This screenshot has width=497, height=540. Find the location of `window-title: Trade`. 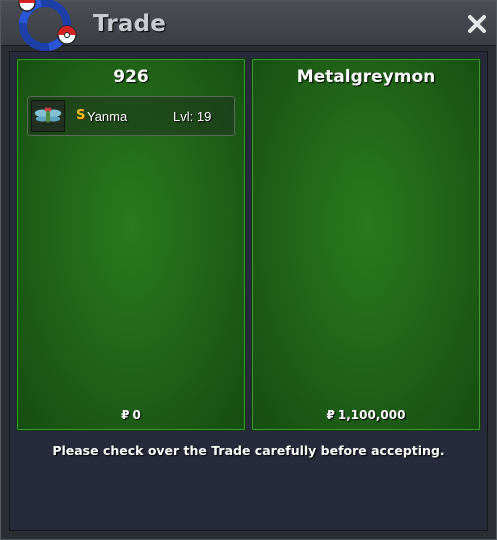

window-title: Trade is located at coordinates (130, 24).